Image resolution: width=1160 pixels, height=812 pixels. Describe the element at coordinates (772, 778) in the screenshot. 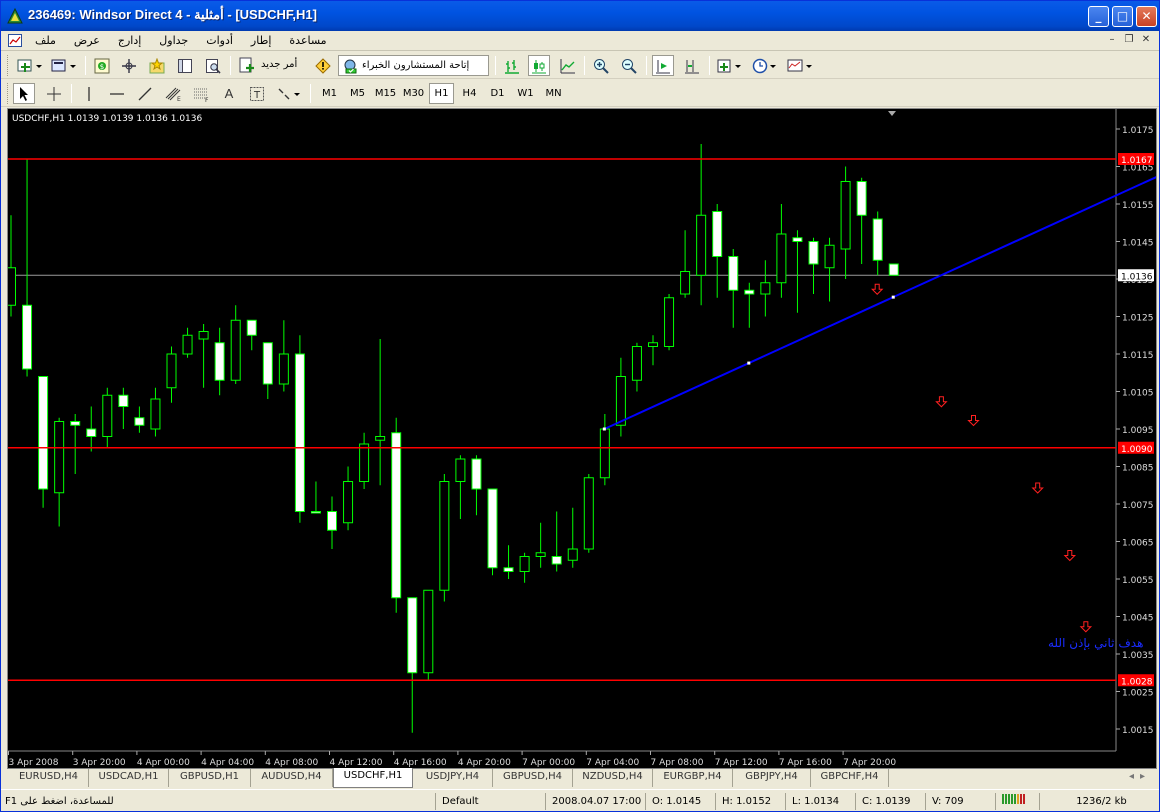

I see `chart-tab-9: GBPJPY,H4` at that location.